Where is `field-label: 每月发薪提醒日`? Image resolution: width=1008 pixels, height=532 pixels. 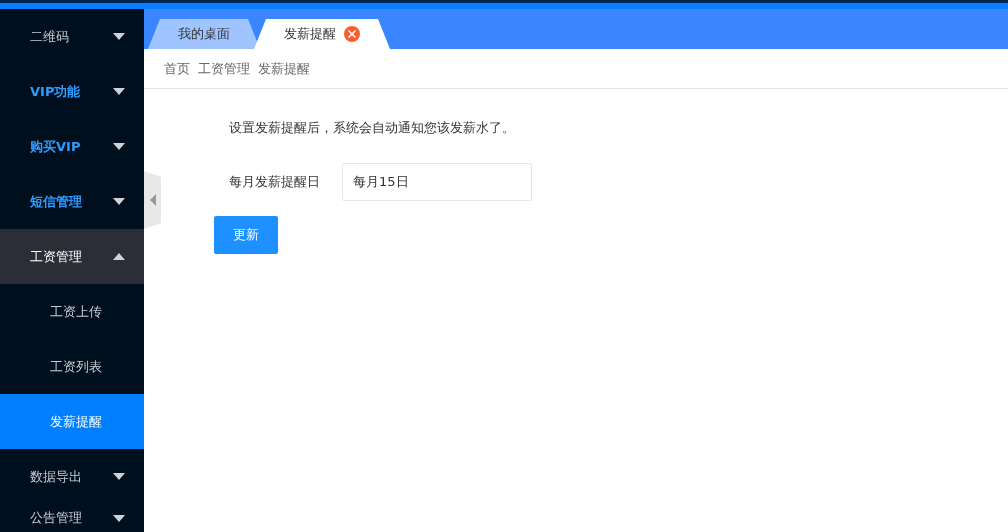
field-label: 每月发薪提醒日 is located at coordinates (275, 182).